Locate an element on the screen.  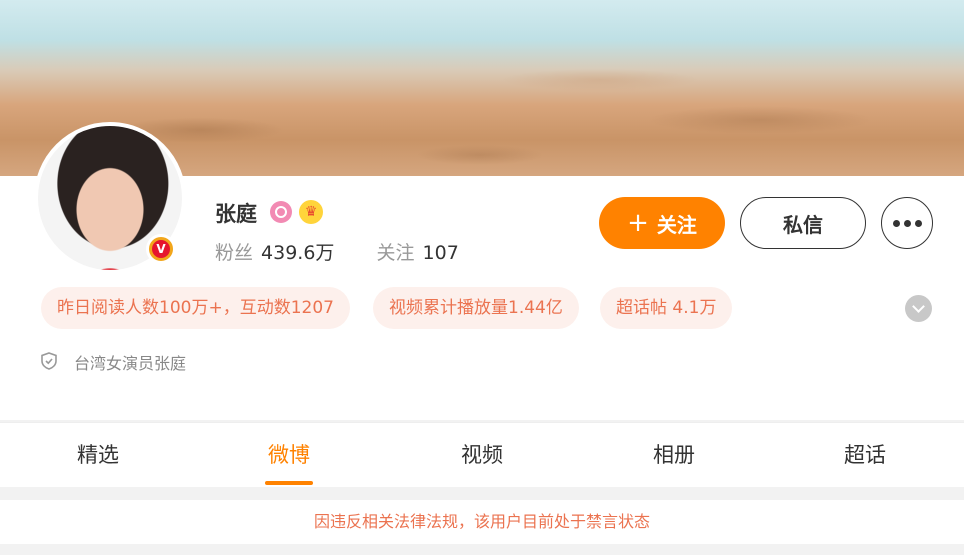
plus-icon: + is located at coordinates (638, 223).